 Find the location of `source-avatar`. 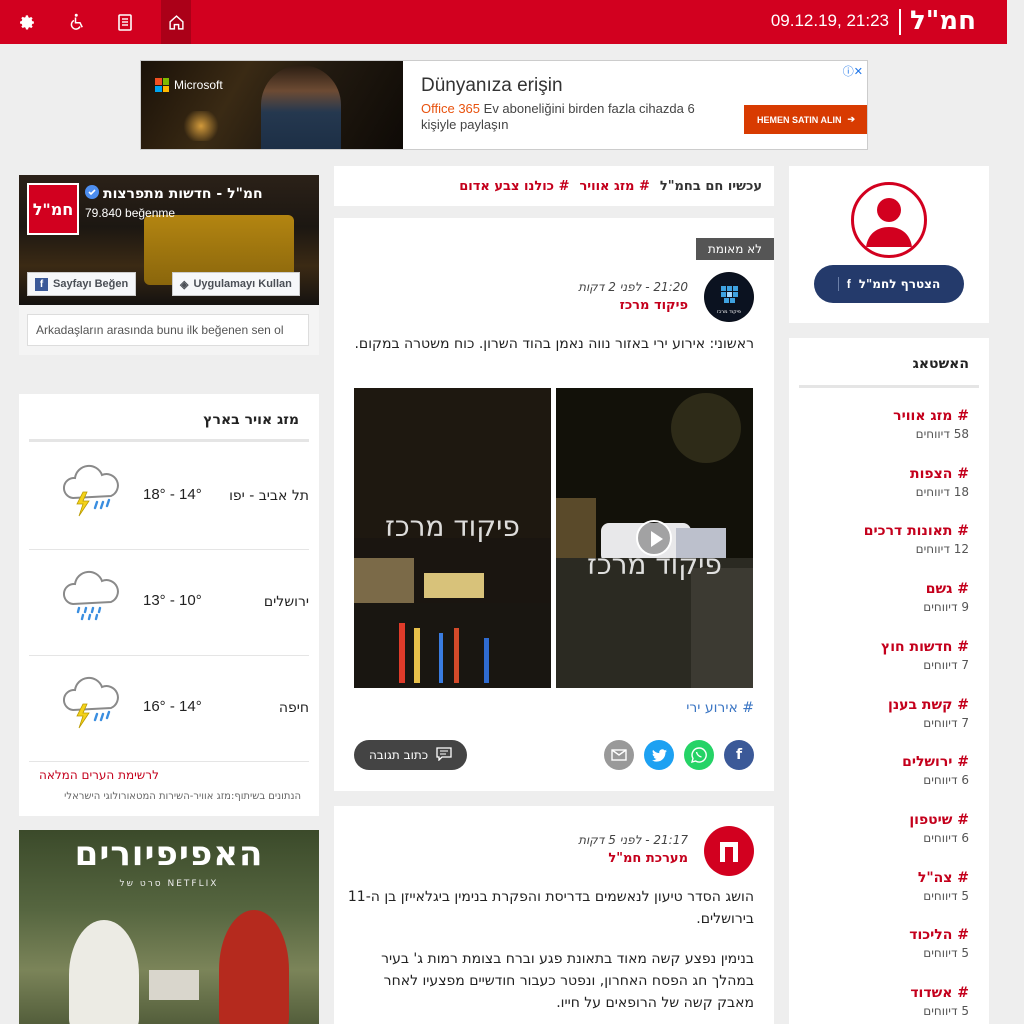

source-avatar is located at coordinates (729, 851).